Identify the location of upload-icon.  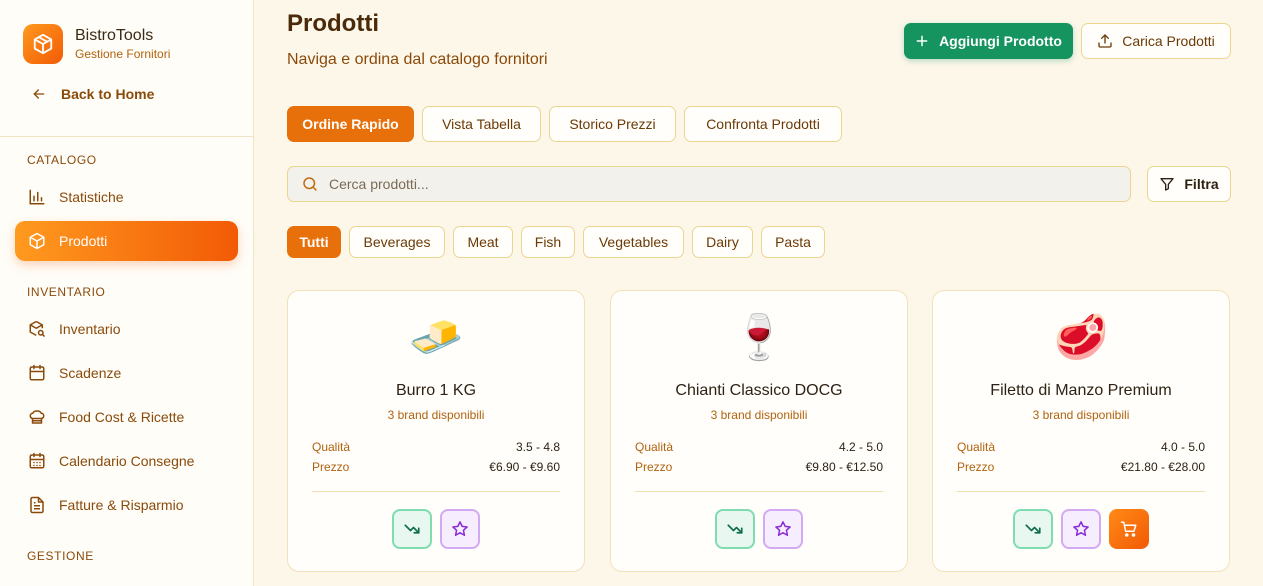
(1105, 41).